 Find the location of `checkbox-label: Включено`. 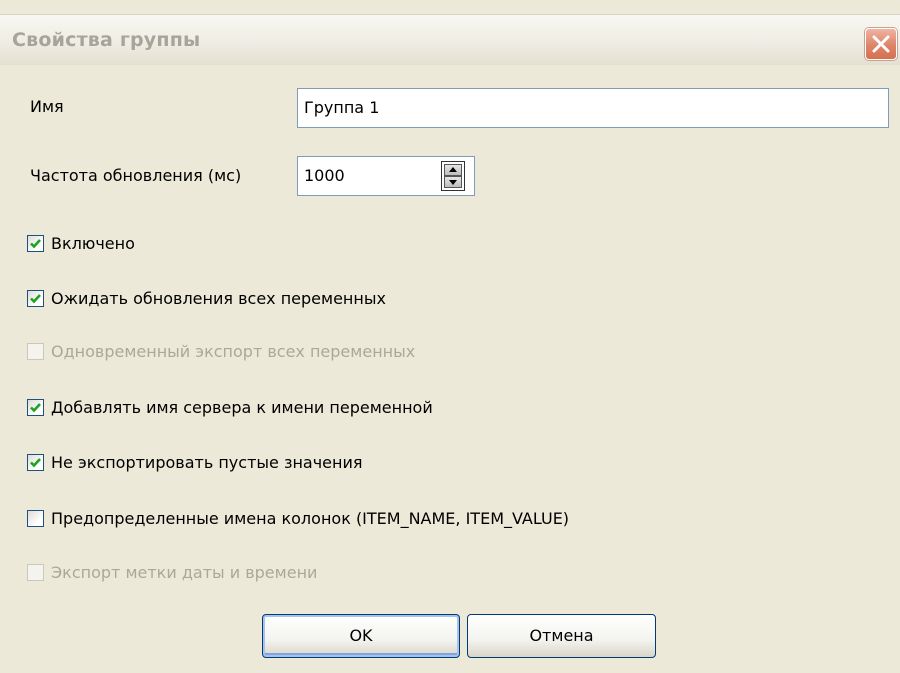

checkbox-label: Включено is located at coordinates (93, 243).